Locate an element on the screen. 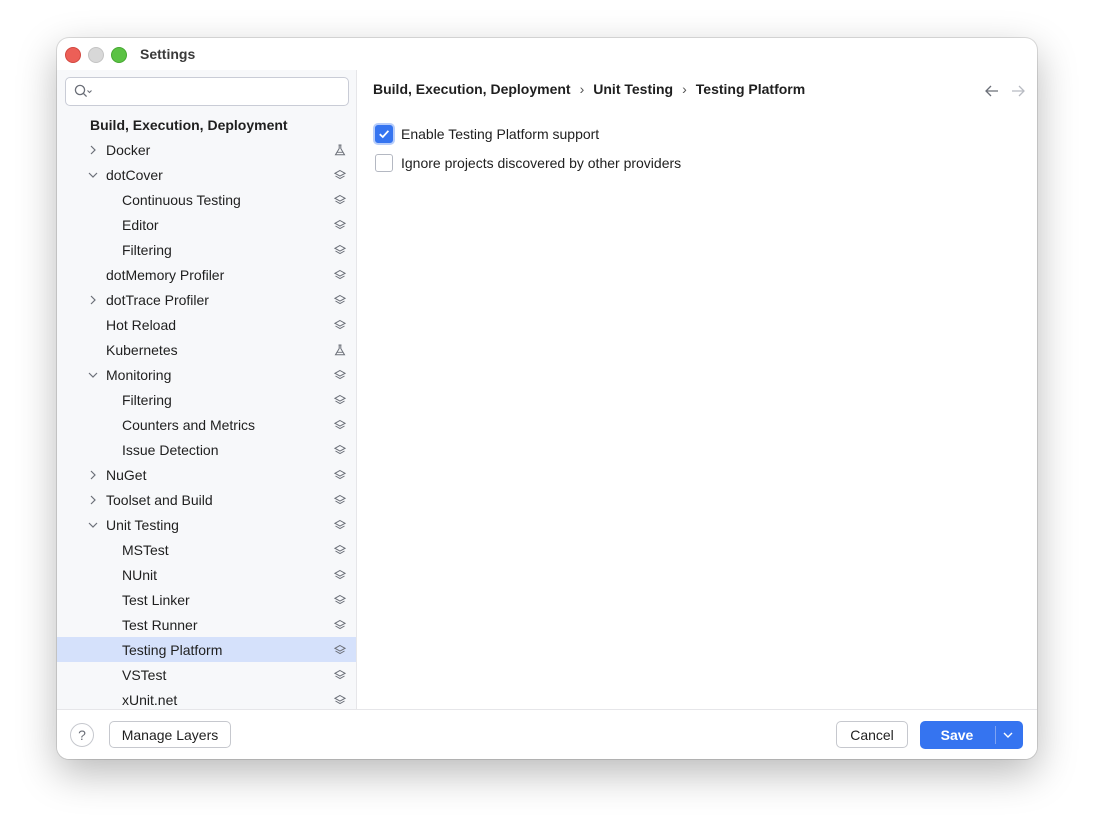 The height and width of the screenshot is (834, 1094). sidebar-item: VSTest is located at coordinates (206, 674).